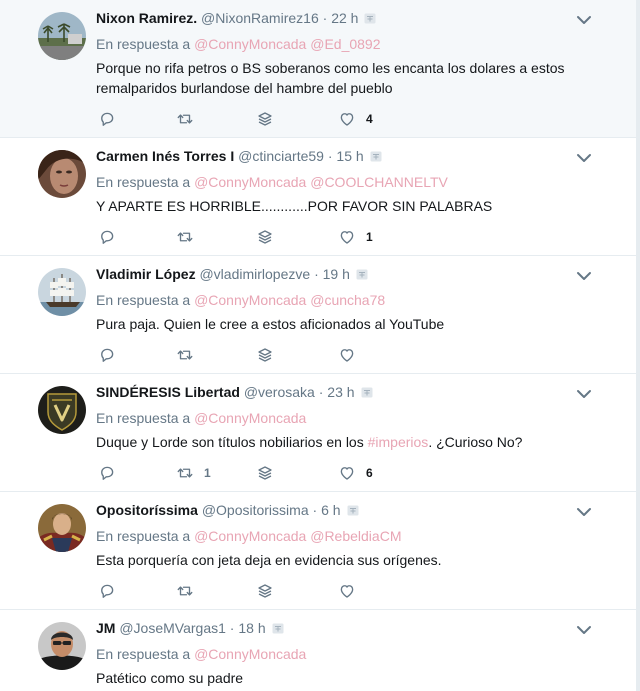  What do you see at coordinates (355, 536) in the screenshot?
I see `mention-link: @RebeldiaCM` at bounding box center [355, 536].